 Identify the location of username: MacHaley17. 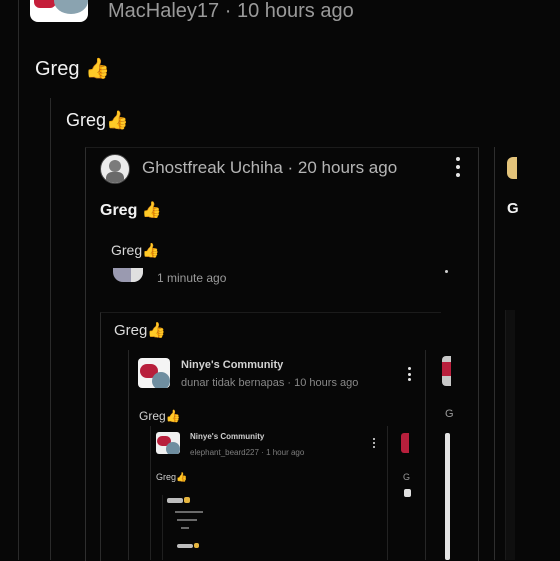
(163, 11).